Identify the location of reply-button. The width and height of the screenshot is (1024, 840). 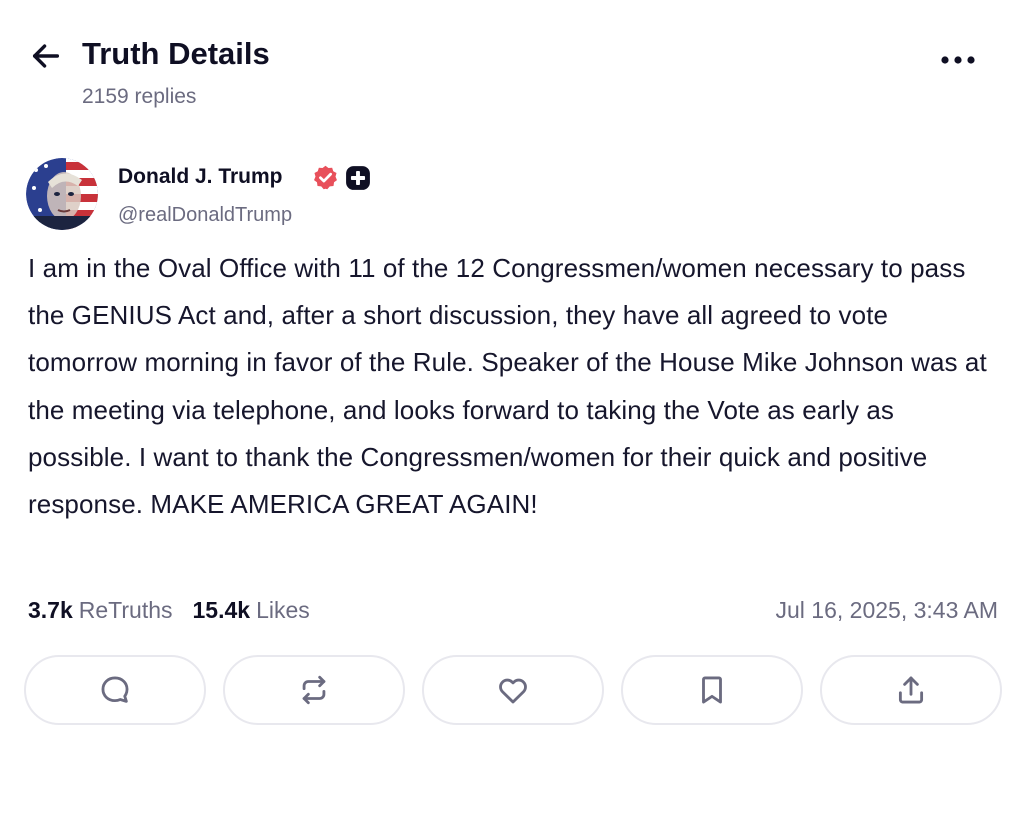
(115, 690).